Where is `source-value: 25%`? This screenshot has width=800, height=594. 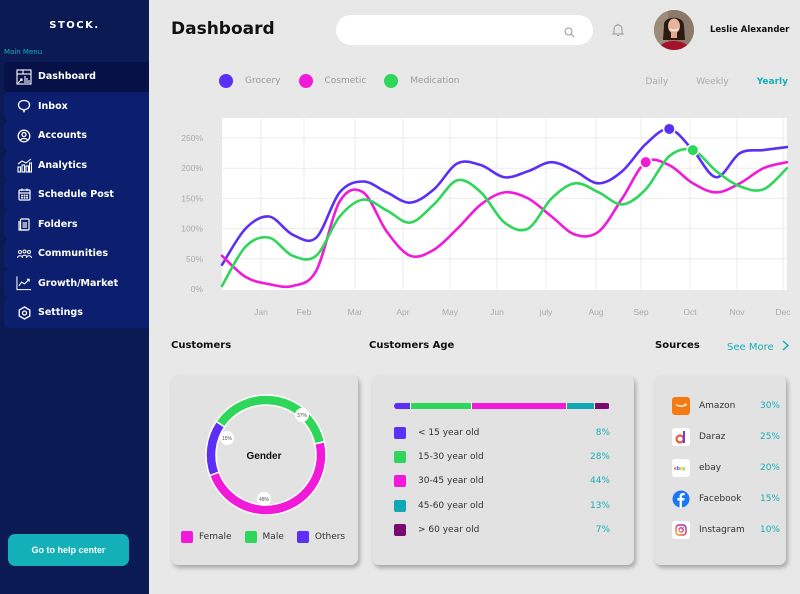
source-value: 25% is located at coordinates (769, 437).